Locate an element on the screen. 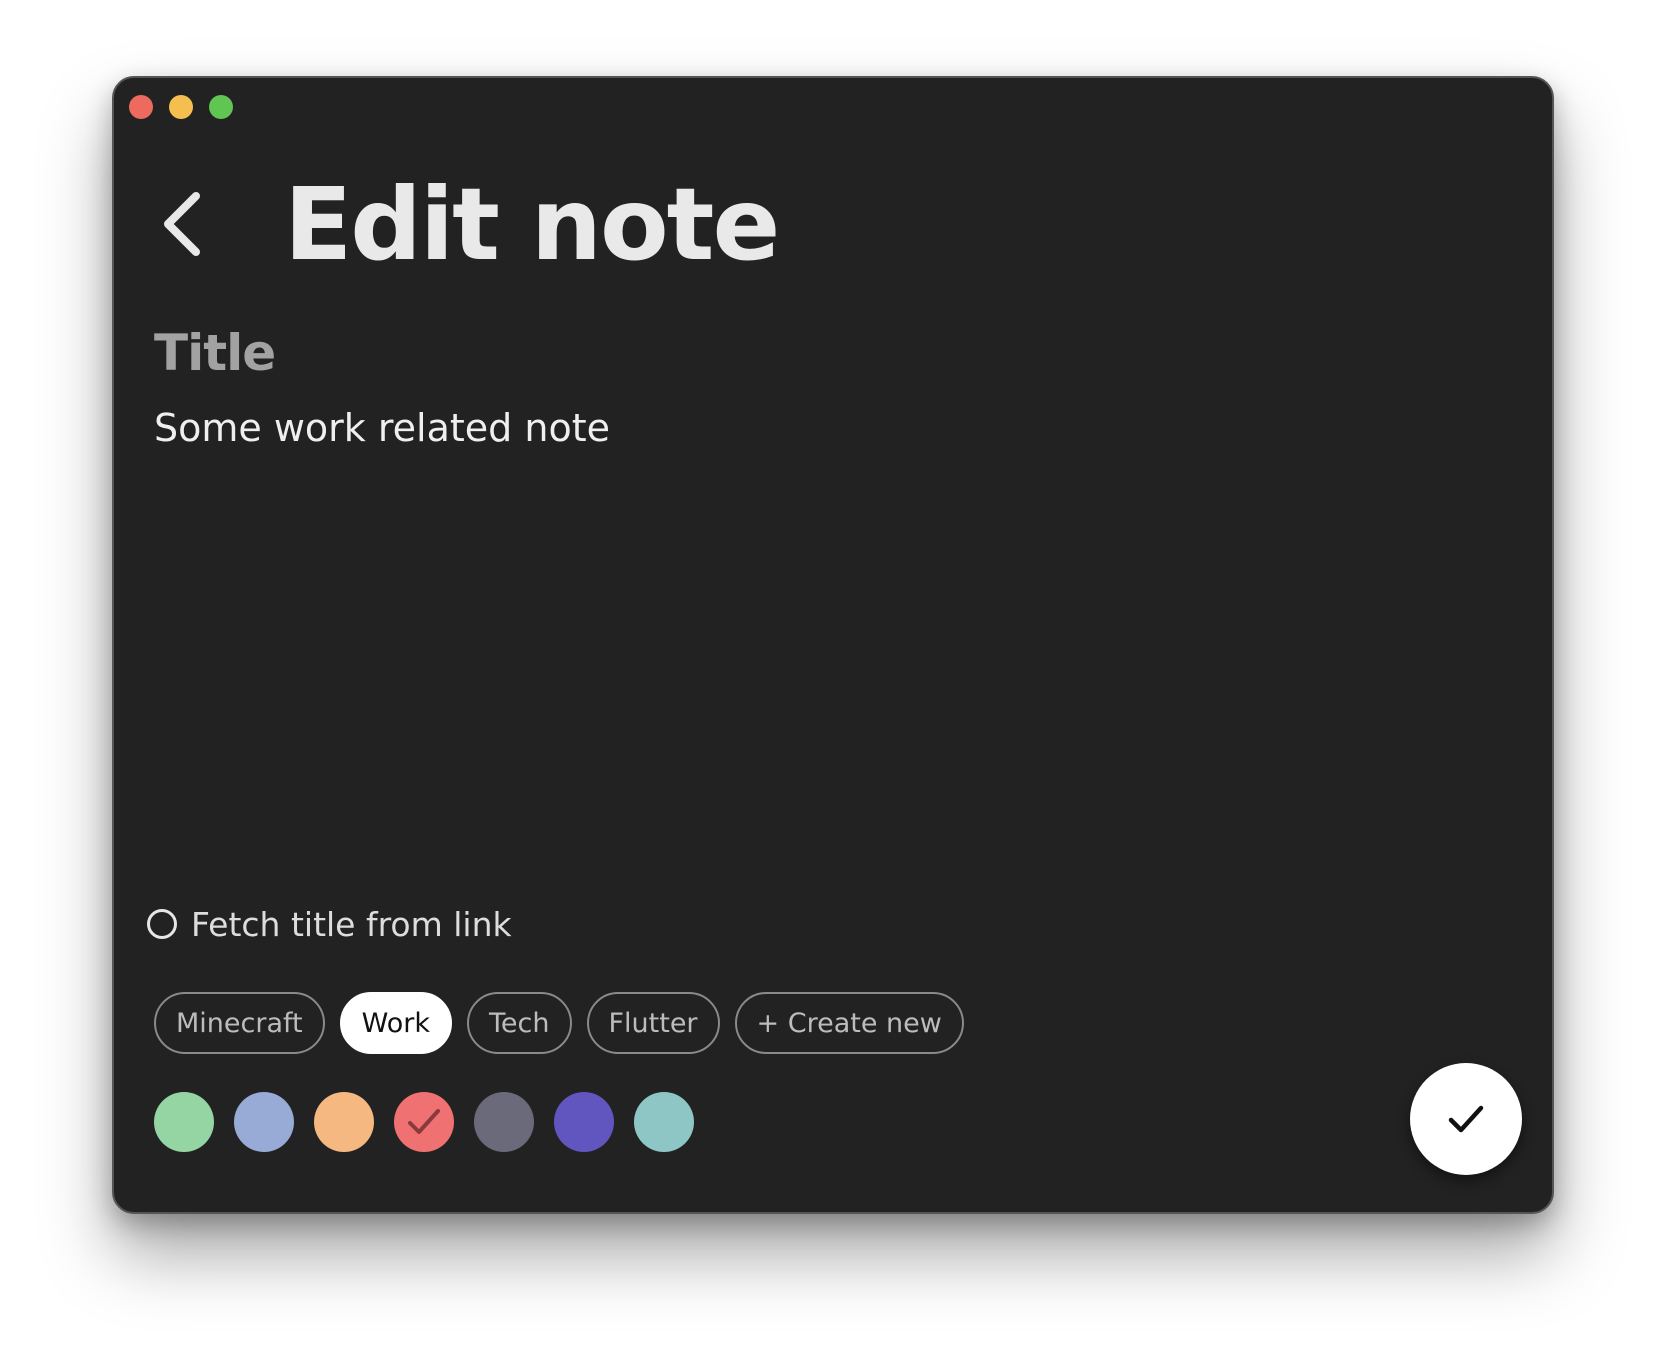 This screenshot has width=1664, height=1362. chevron-left-icon is located at coordinates (182, 224).